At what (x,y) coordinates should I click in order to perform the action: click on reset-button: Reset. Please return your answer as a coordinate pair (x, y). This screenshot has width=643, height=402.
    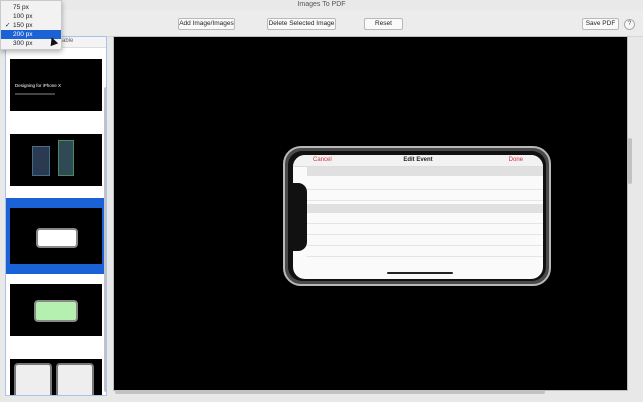
    Looking at the image, I should click on (383, 24).